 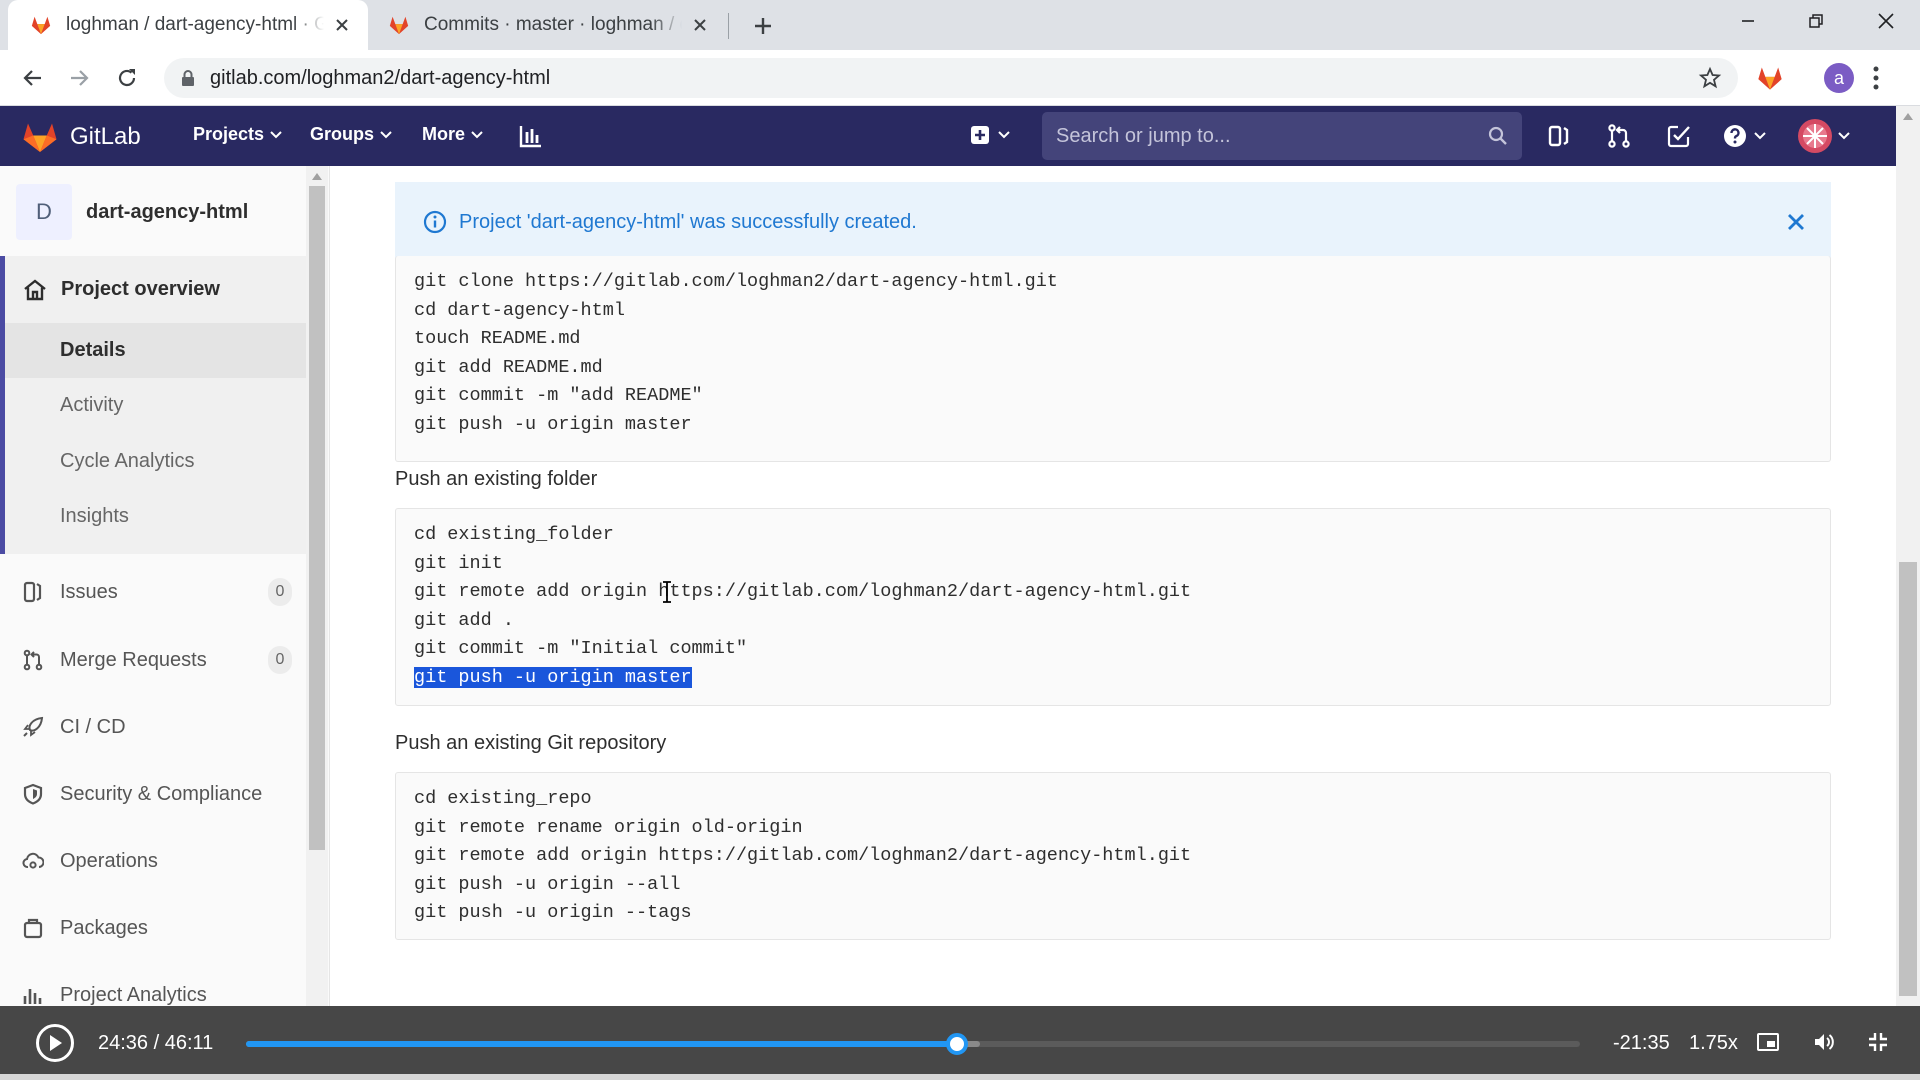 What do you see at coordinates (452, 134) in the screenshot?
I see `more-menu: More` at bounding box center [452, 134].